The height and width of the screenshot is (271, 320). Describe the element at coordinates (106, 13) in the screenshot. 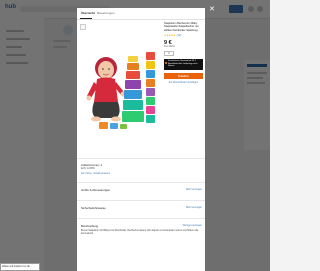

I see `tab-reviews: Bewertungen` at that location.